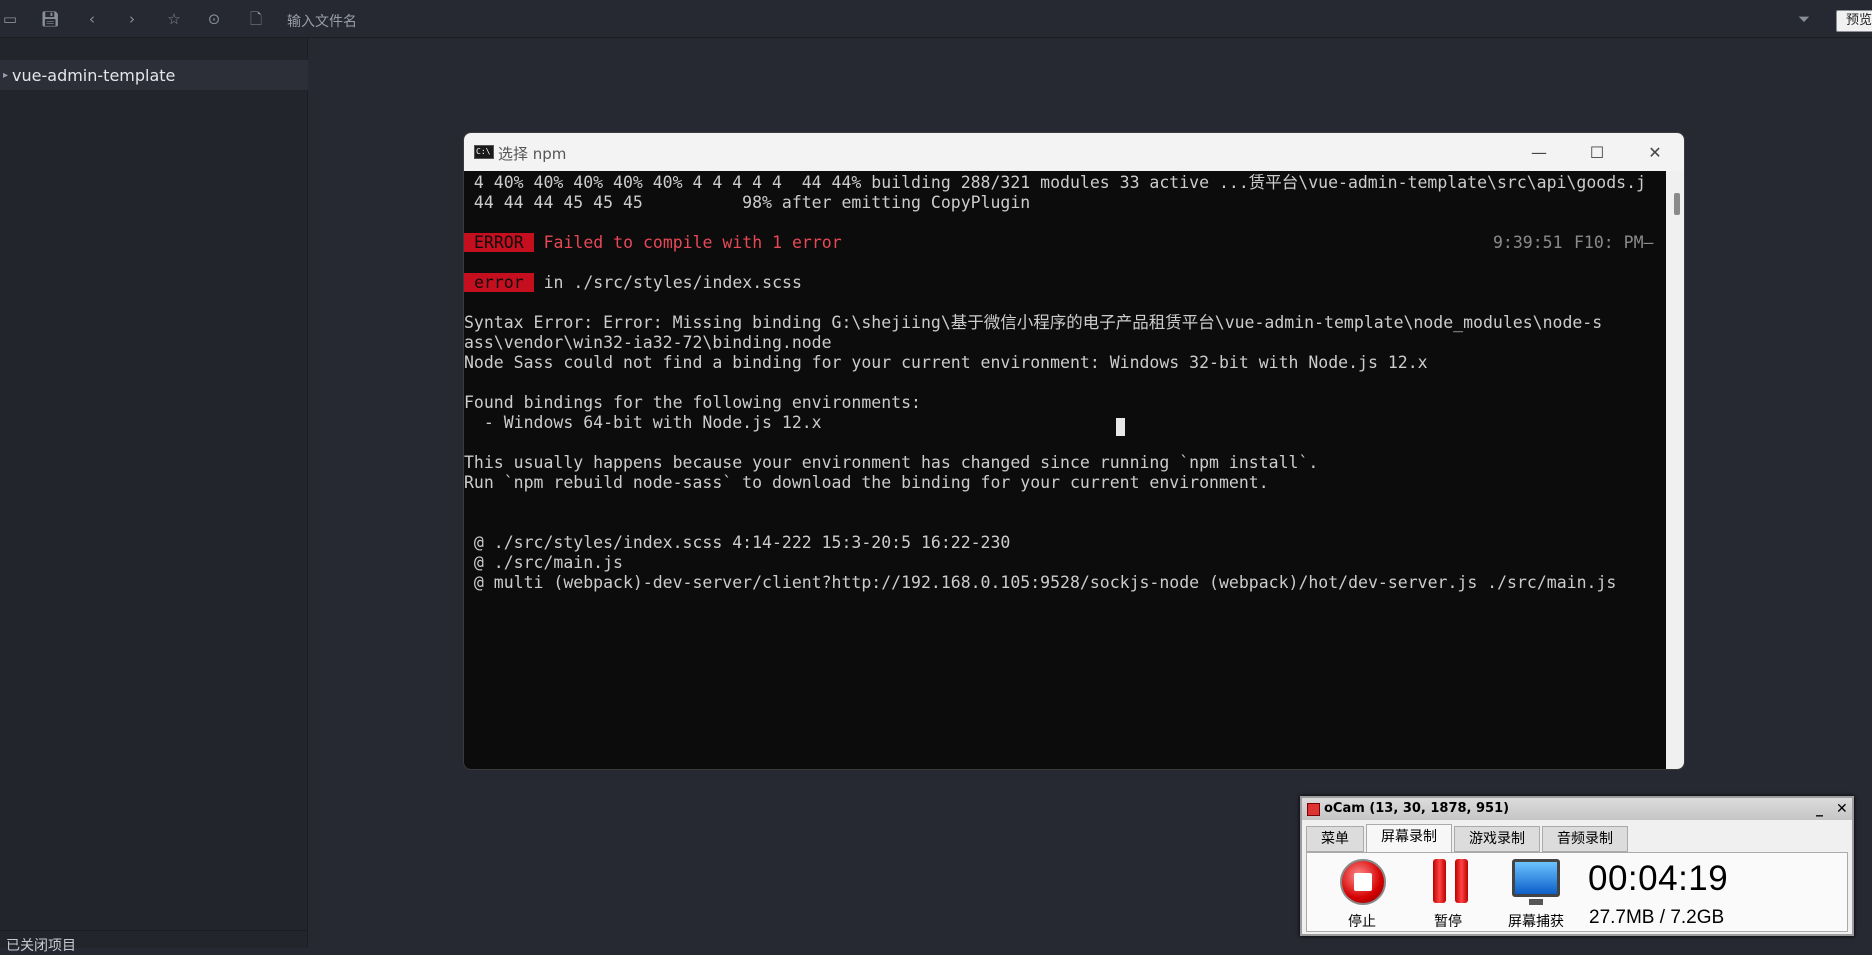  Describe the element at coordinates (154, 942) in the screenshot. I see `closed-projects-section: 已关闭项目` at that location.